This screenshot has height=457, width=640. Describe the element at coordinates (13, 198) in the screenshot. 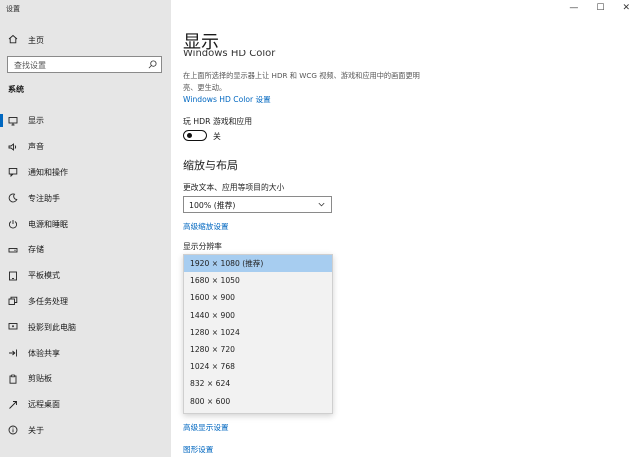

I see `moon-icon` at that location.